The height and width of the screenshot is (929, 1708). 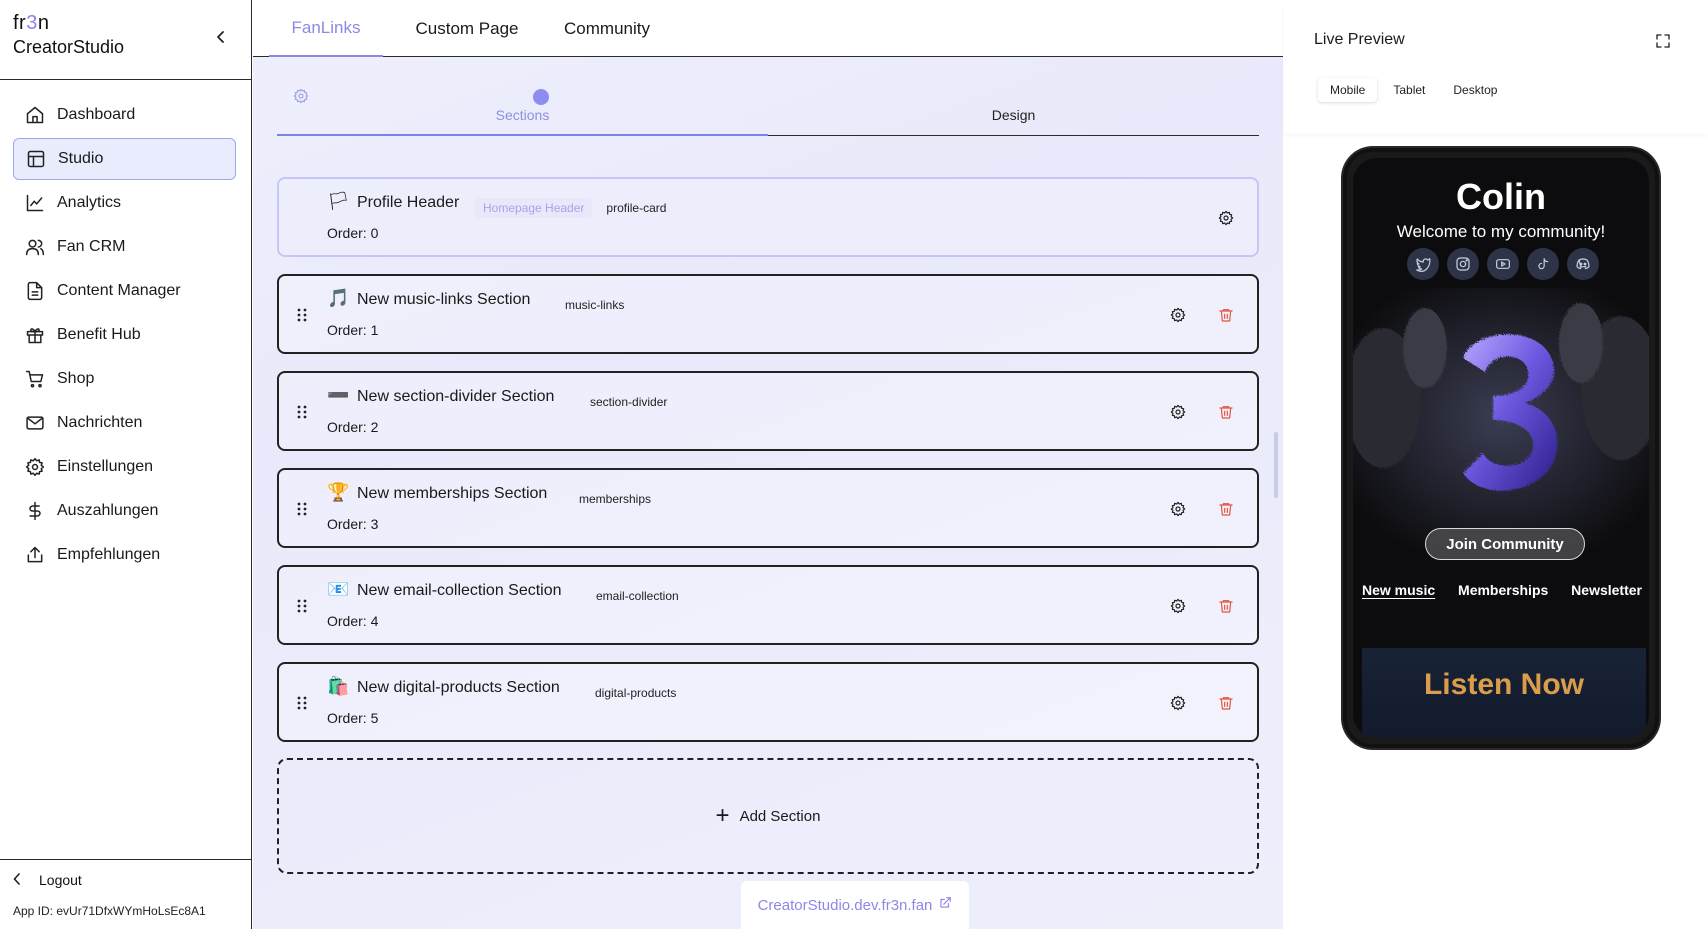 I want to click on minus-icon: ➖, so click(x=338, y=395).